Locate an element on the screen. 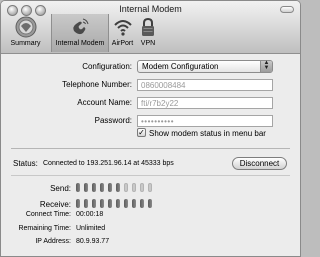  configuration-label: Configuration: is located at coordinates (107, 66).